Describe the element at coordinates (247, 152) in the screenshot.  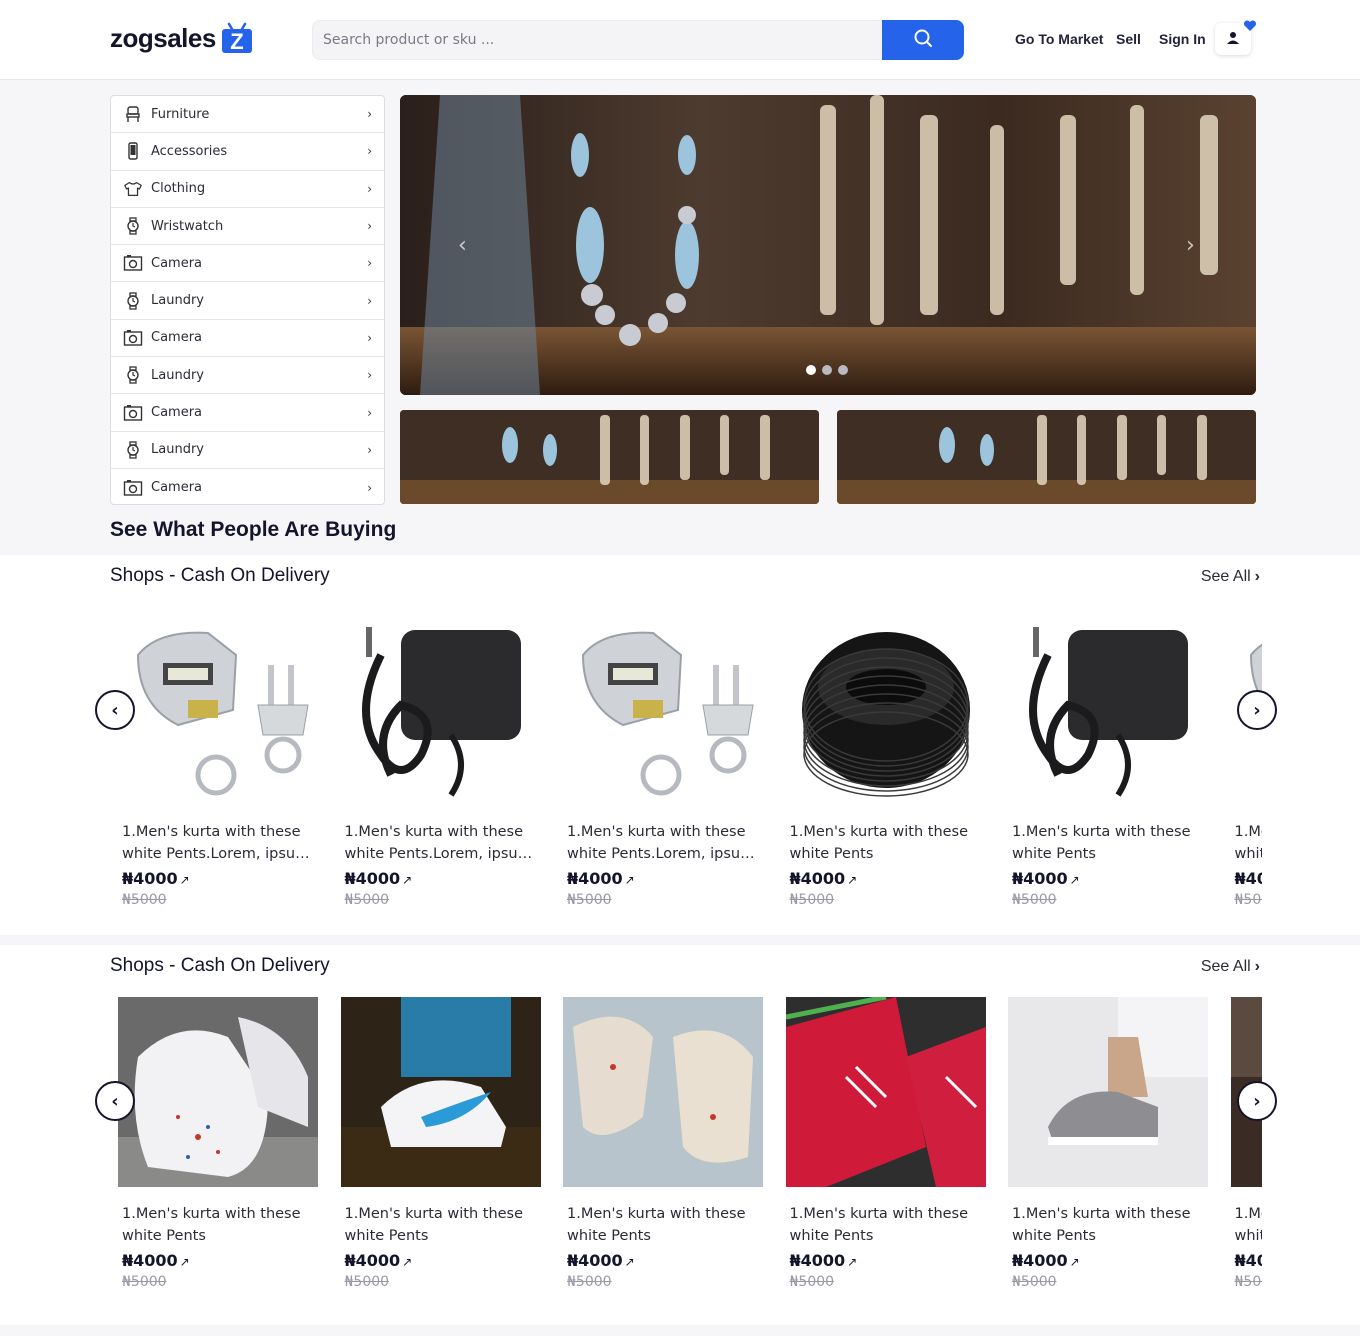
I see `sidebar-item-accessories: Accessories ›` at that location.